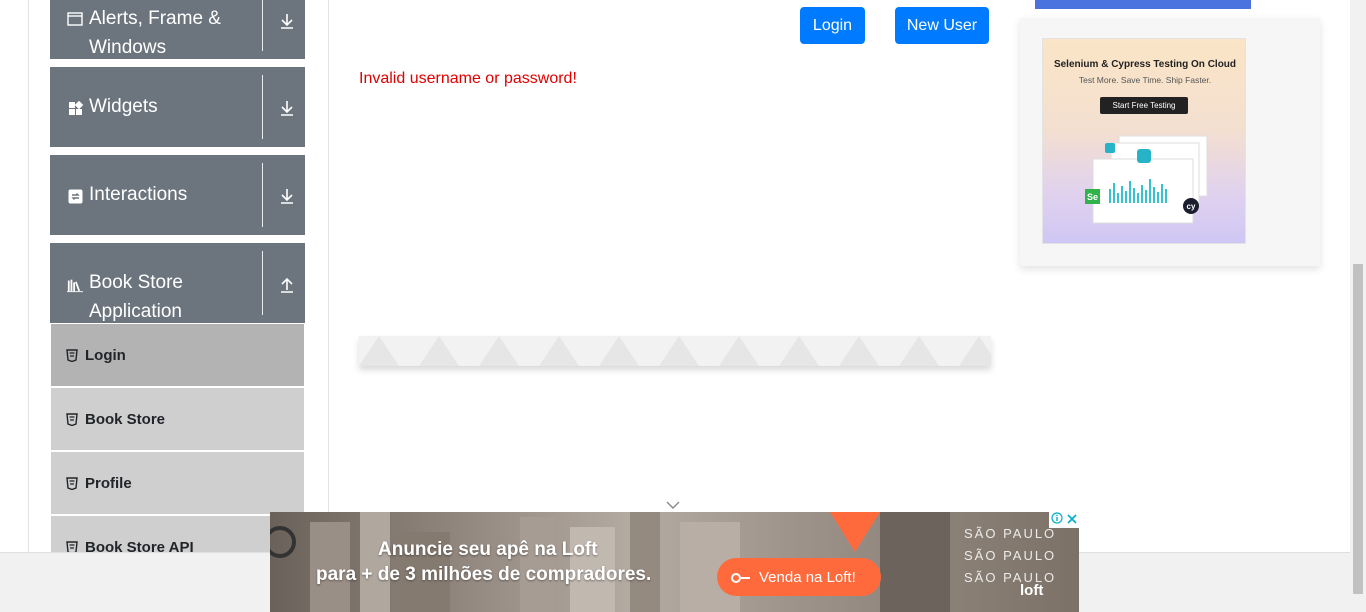 This screenshot has height=612, width=1366. I want to click on page-scrollbar, so click(1358, 306).